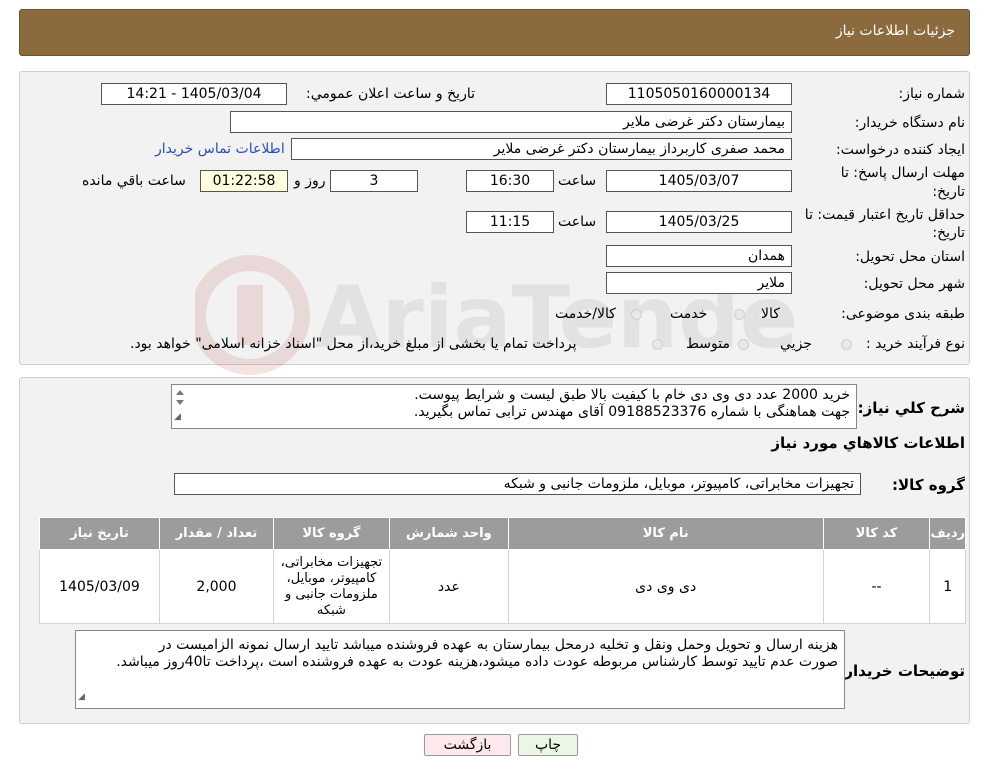 The image size is (985, 778). Describe the element at coordinates (909, 123) in the screenshot. I see `buyer-org-label: نام دستگاه خریدار:` at that location.